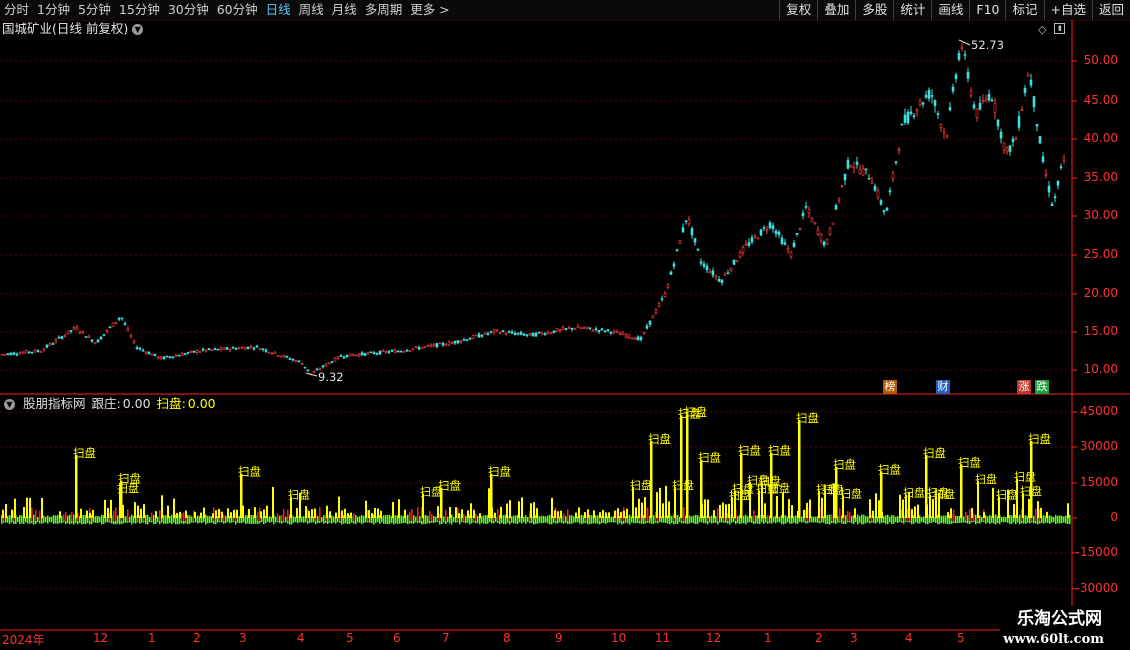 The width and height of the screenshot is (1130, 650). What do you see at coordinates (1100, 293) in the screenshot?
I see `price-tick-label: 20.00` at bounding box center [1100, 293].